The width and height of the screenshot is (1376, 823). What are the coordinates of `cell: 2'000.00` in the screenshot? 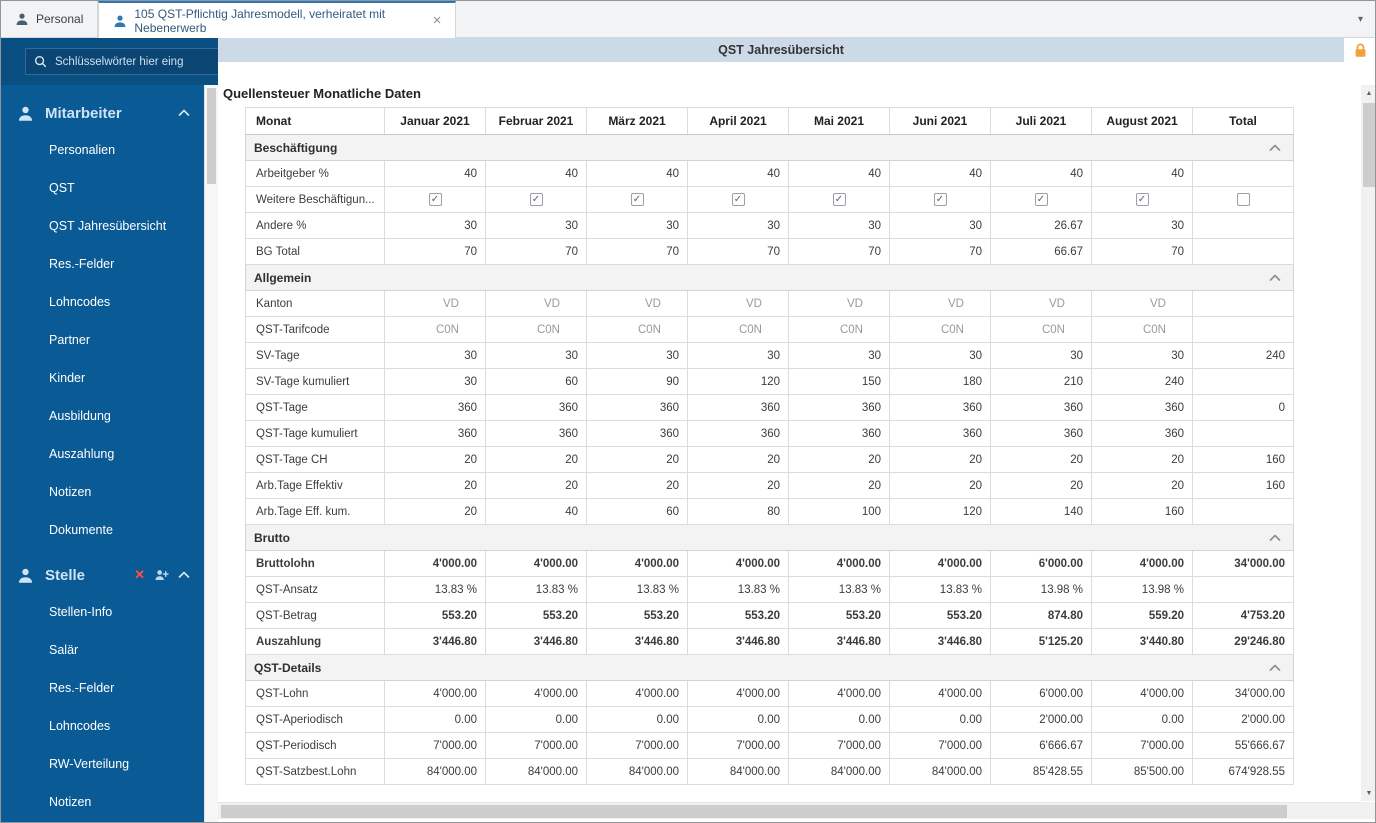 It's located at (1243, 719).